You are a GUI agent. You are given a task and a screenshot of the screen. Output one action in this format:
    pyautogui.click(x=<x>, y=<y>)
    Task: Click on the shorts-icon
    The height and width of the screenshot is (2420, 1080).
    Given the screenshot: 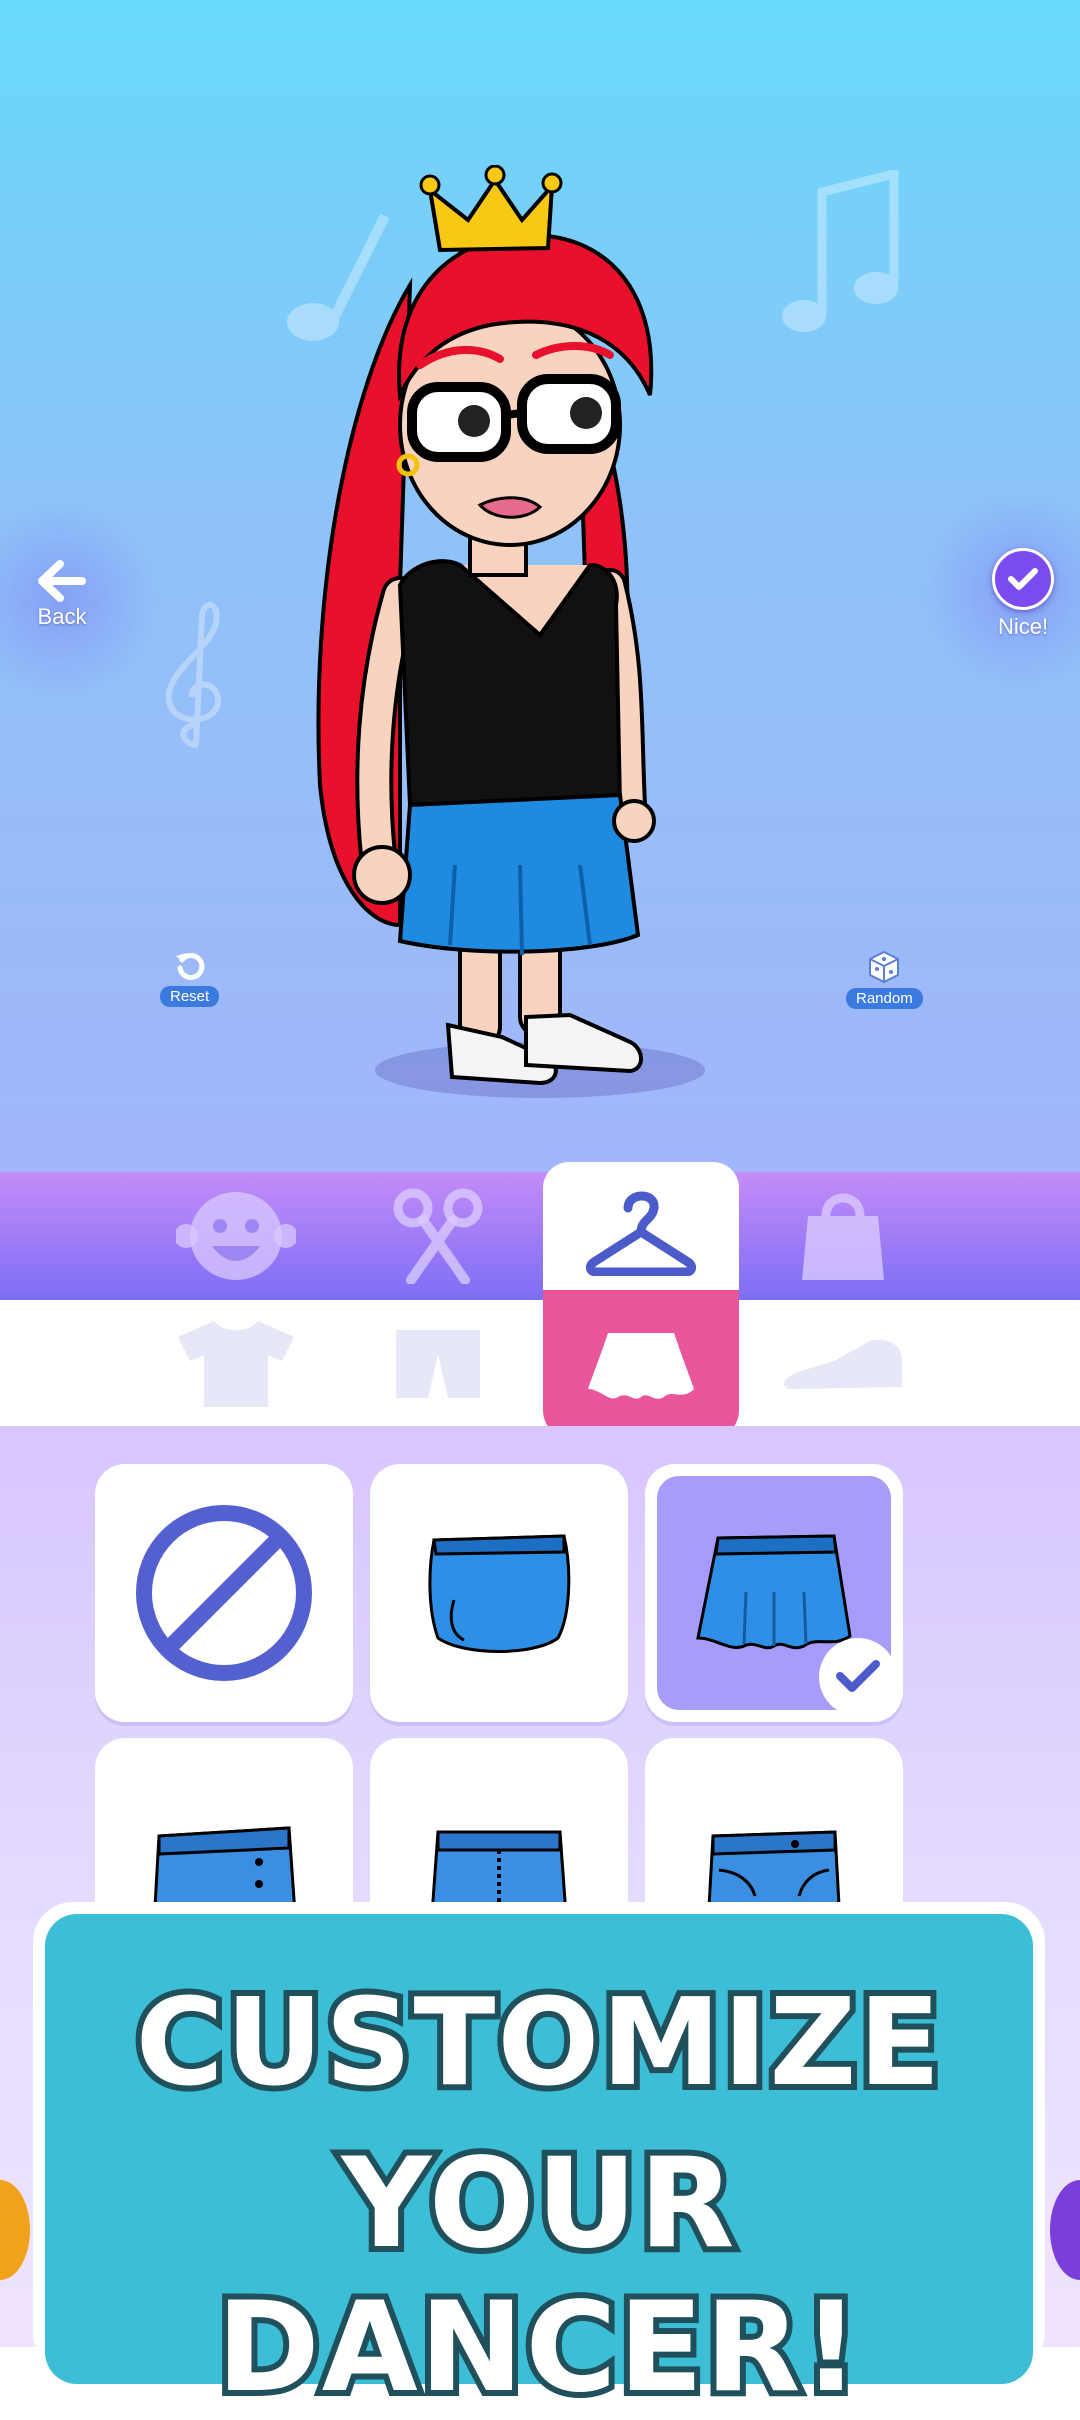 What is the action you would take?
    pyautogui.click(x=438, y=1364)
    